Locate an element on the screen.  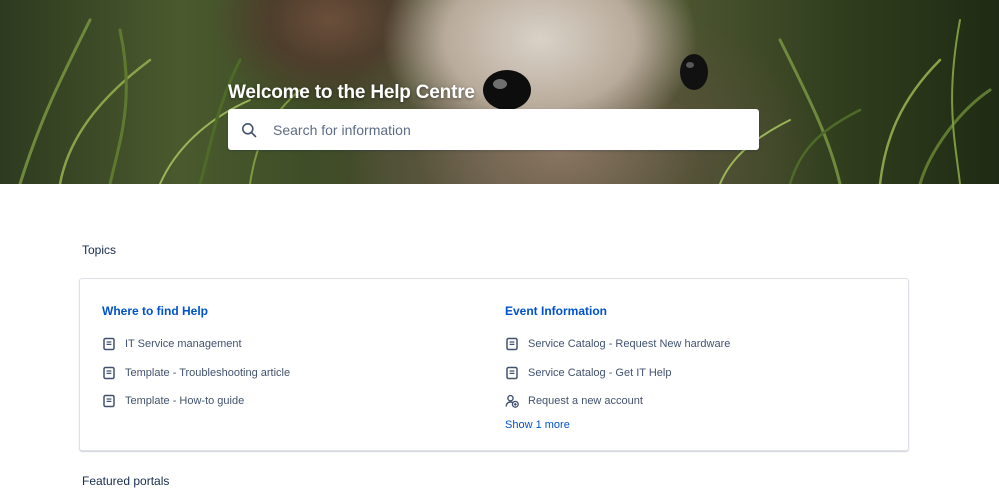
featured-portals-heading: Featured portals is located at coordinates (126, 481).